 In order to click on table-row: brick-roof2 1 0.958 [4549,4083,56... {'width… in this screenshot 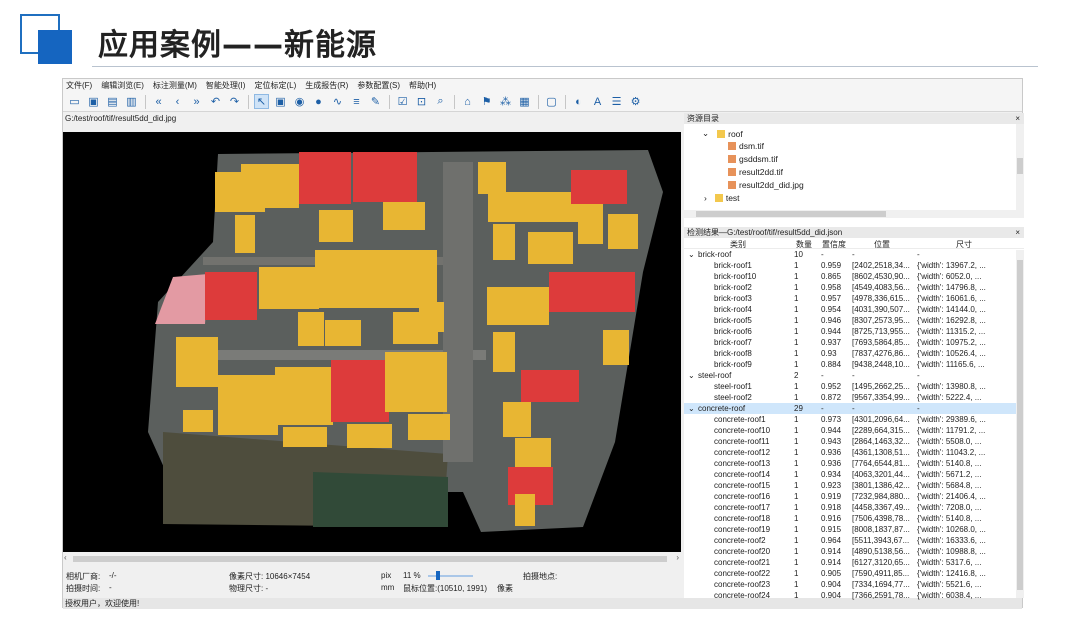, I will do `click(854, 287)`.